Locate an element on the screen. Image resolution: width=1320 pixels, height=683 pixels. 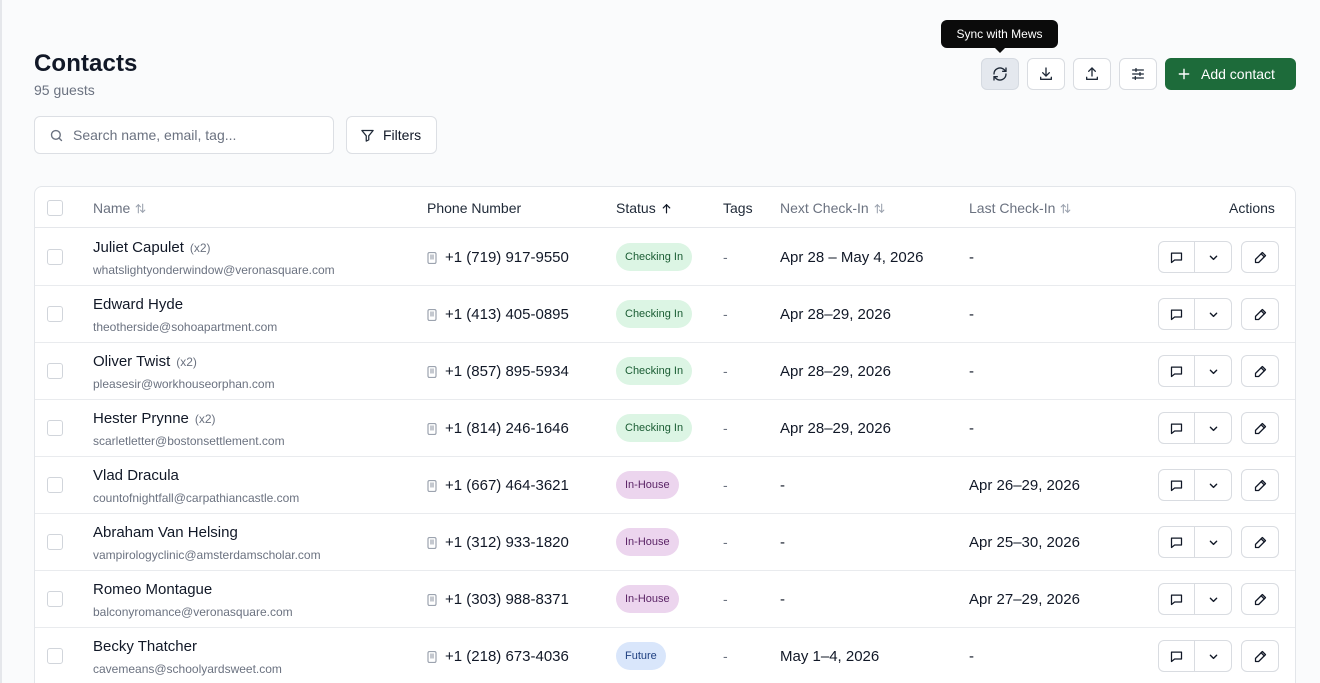
column-header-next-checkin: Next Check-In is located at coordinates (833, 208).